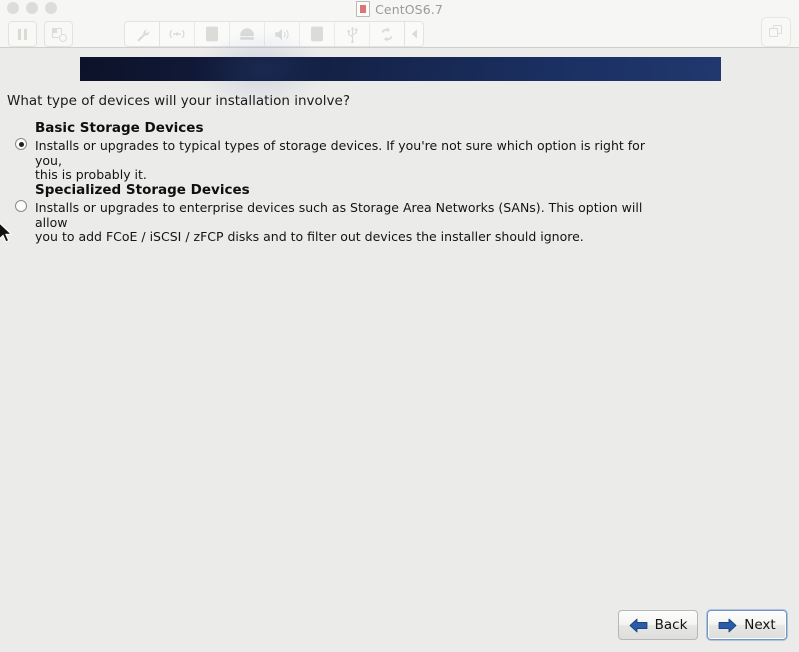 This screenshot has width=799, height=652. Describe the element at coordinates (727, 625) in the screenshot. I see `arrow-right-icon` at that location.